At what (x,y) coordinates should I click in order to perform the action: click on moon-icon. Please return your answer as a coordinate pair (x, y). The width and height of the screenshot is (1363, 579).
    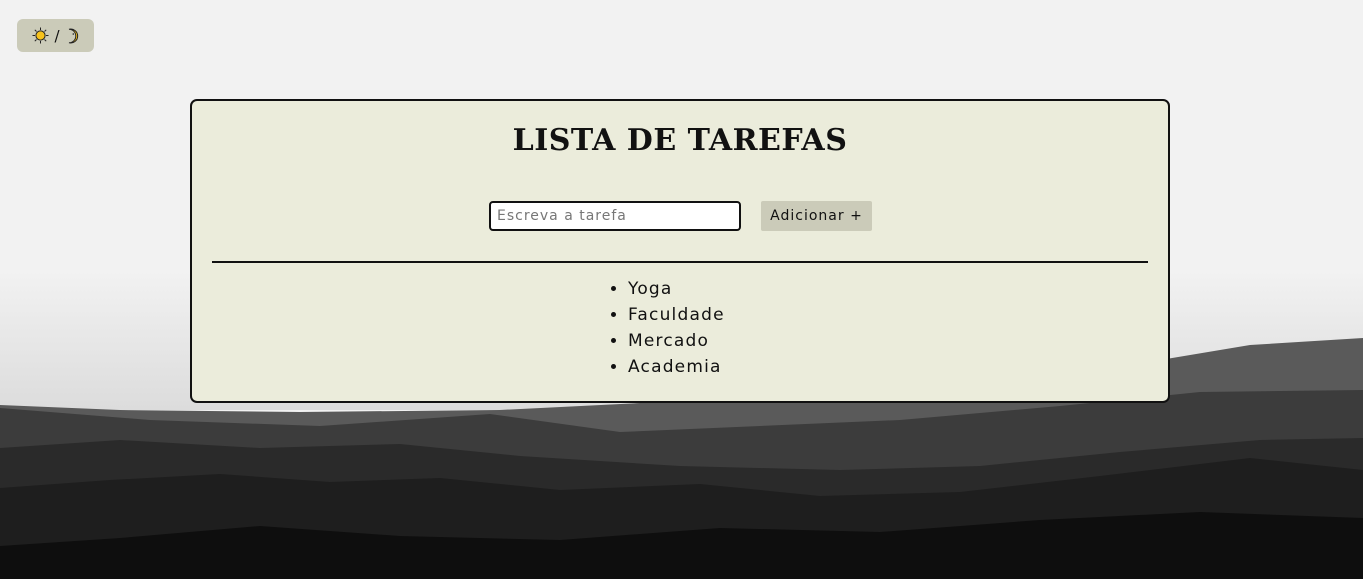
    Looking at the image, I should click on (73, 35).